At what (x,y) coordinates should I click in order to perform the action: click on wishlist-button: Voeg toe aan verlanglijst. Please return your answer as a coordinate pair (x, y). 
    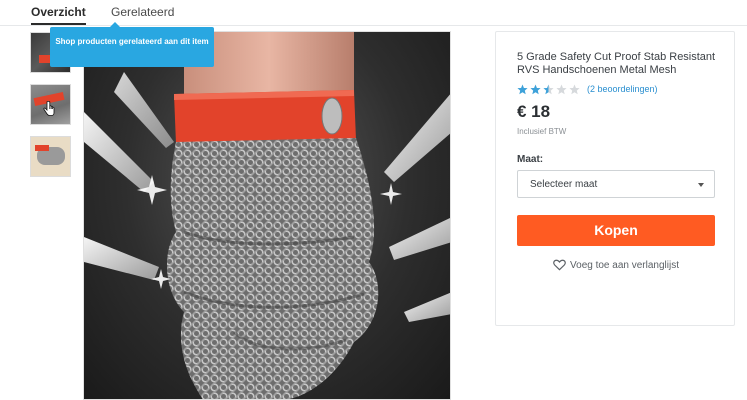
    Looking at the image, I should click on (616, 265).